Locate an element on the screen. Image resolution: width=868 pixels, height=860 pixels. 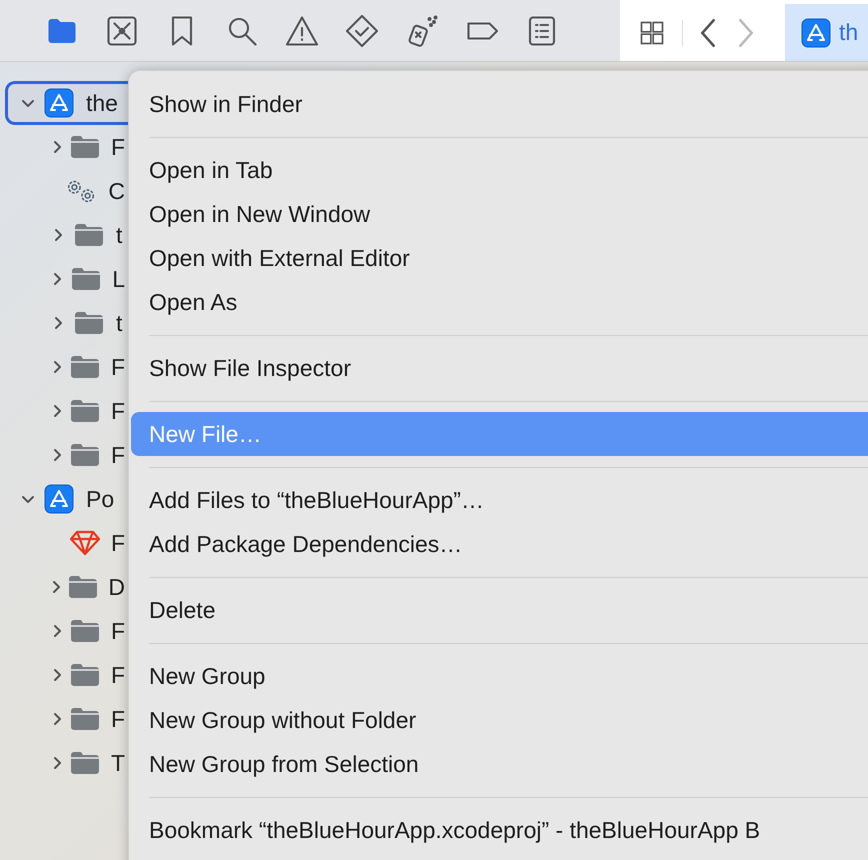
menu-item: Bookmark “theBlueHourApp.xcodeproj” - theBlueHourApp B is located at coordinates (499, 830).